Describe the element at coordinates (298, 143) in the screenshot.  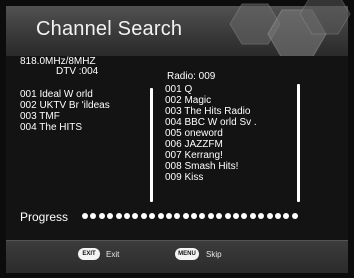
I see `radio-list-scrollbar` at that location.